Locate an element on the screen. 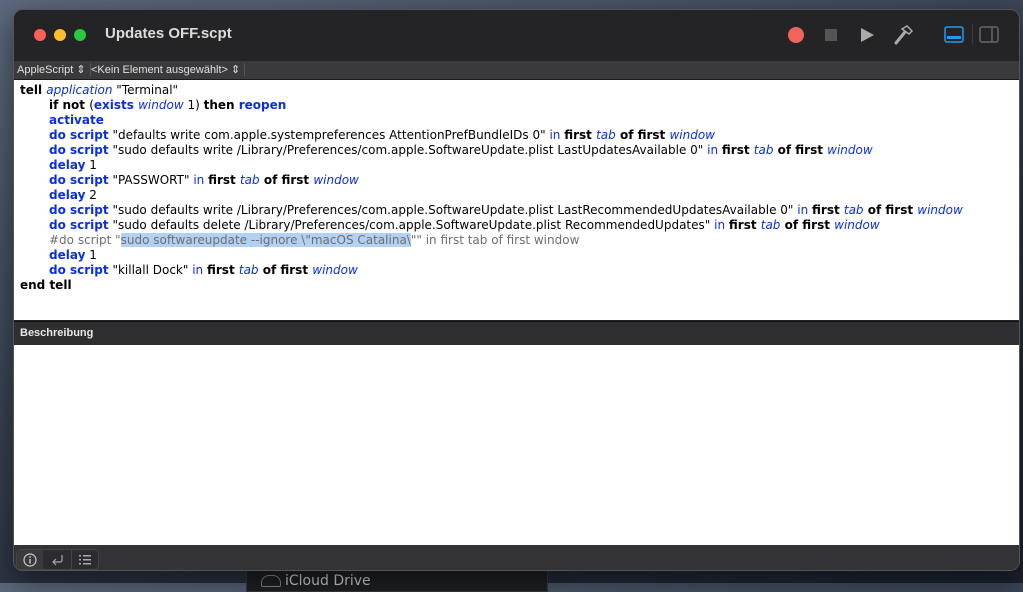  bottom-bar is located at coordinates (516, 557).